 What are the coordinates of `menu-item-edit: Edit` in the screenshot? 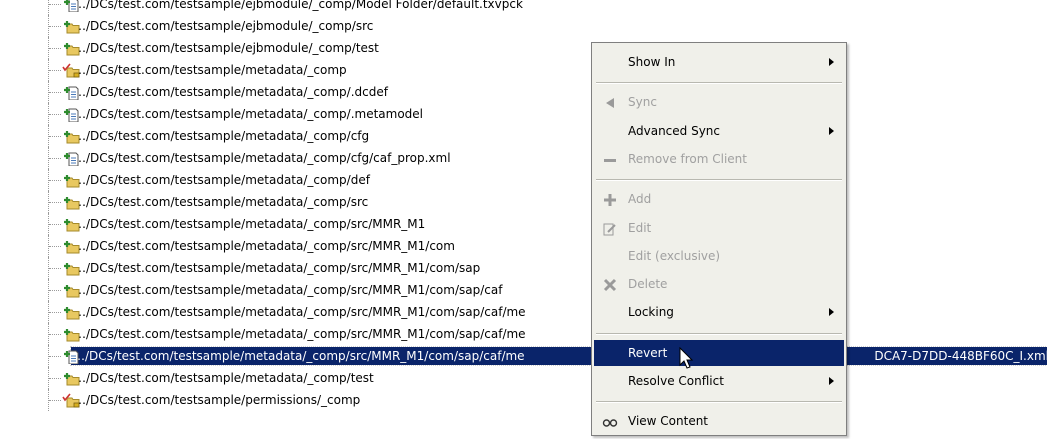 It's located at (719, 228).